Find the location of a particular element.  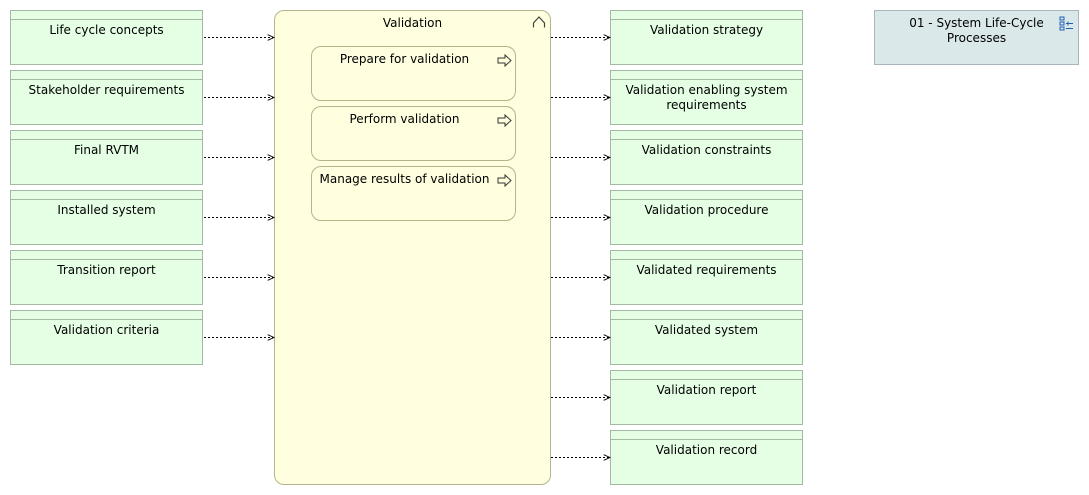

input-object-label: Validation criteria is located at coordinates (106, 330).